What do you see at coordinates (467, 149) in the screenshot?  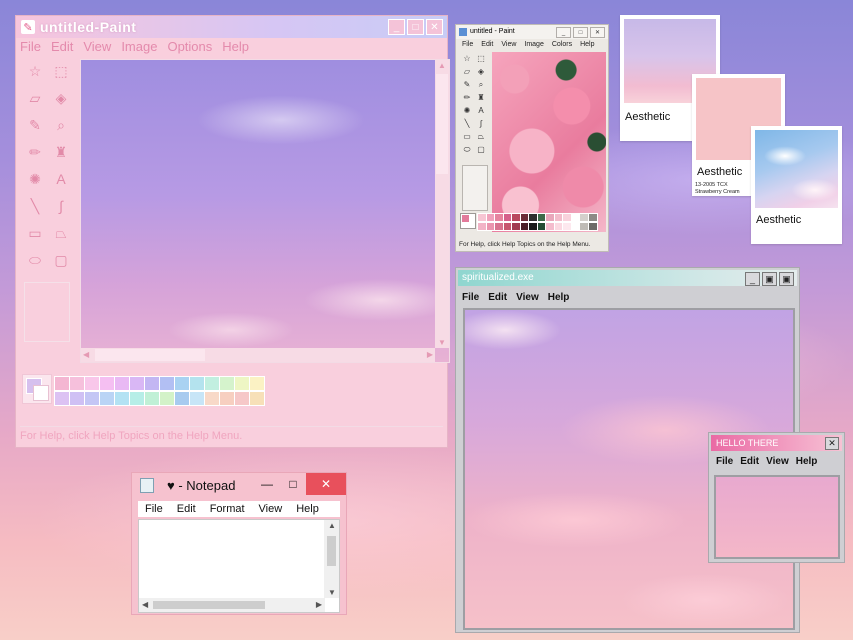 I see `ellipse-icon: ⬭` at bounding box center [467, 149].